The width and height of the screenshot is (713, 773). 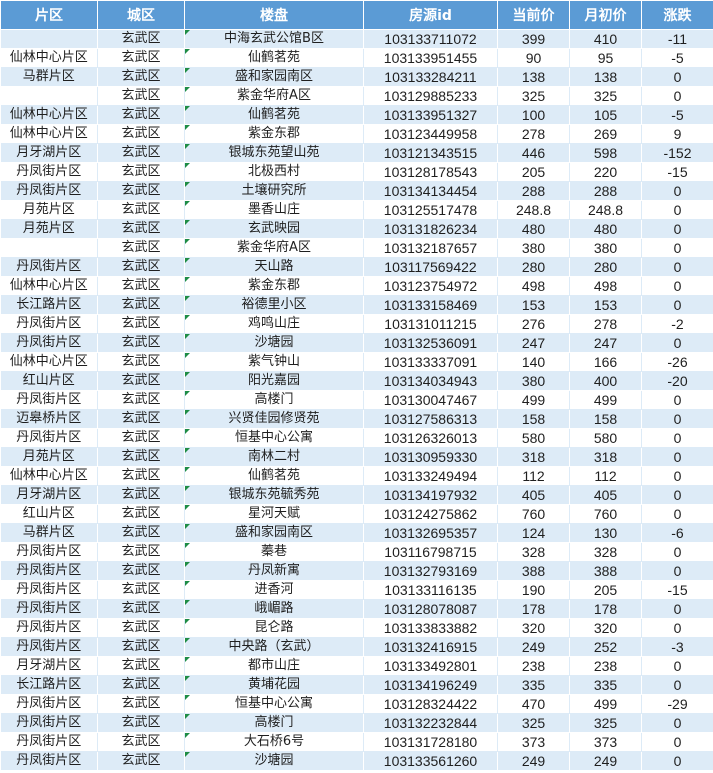 What do you see at coordinates (677, 381) in the screenshot?
I see `cell-change: -20` at bounding box center [677, 381].